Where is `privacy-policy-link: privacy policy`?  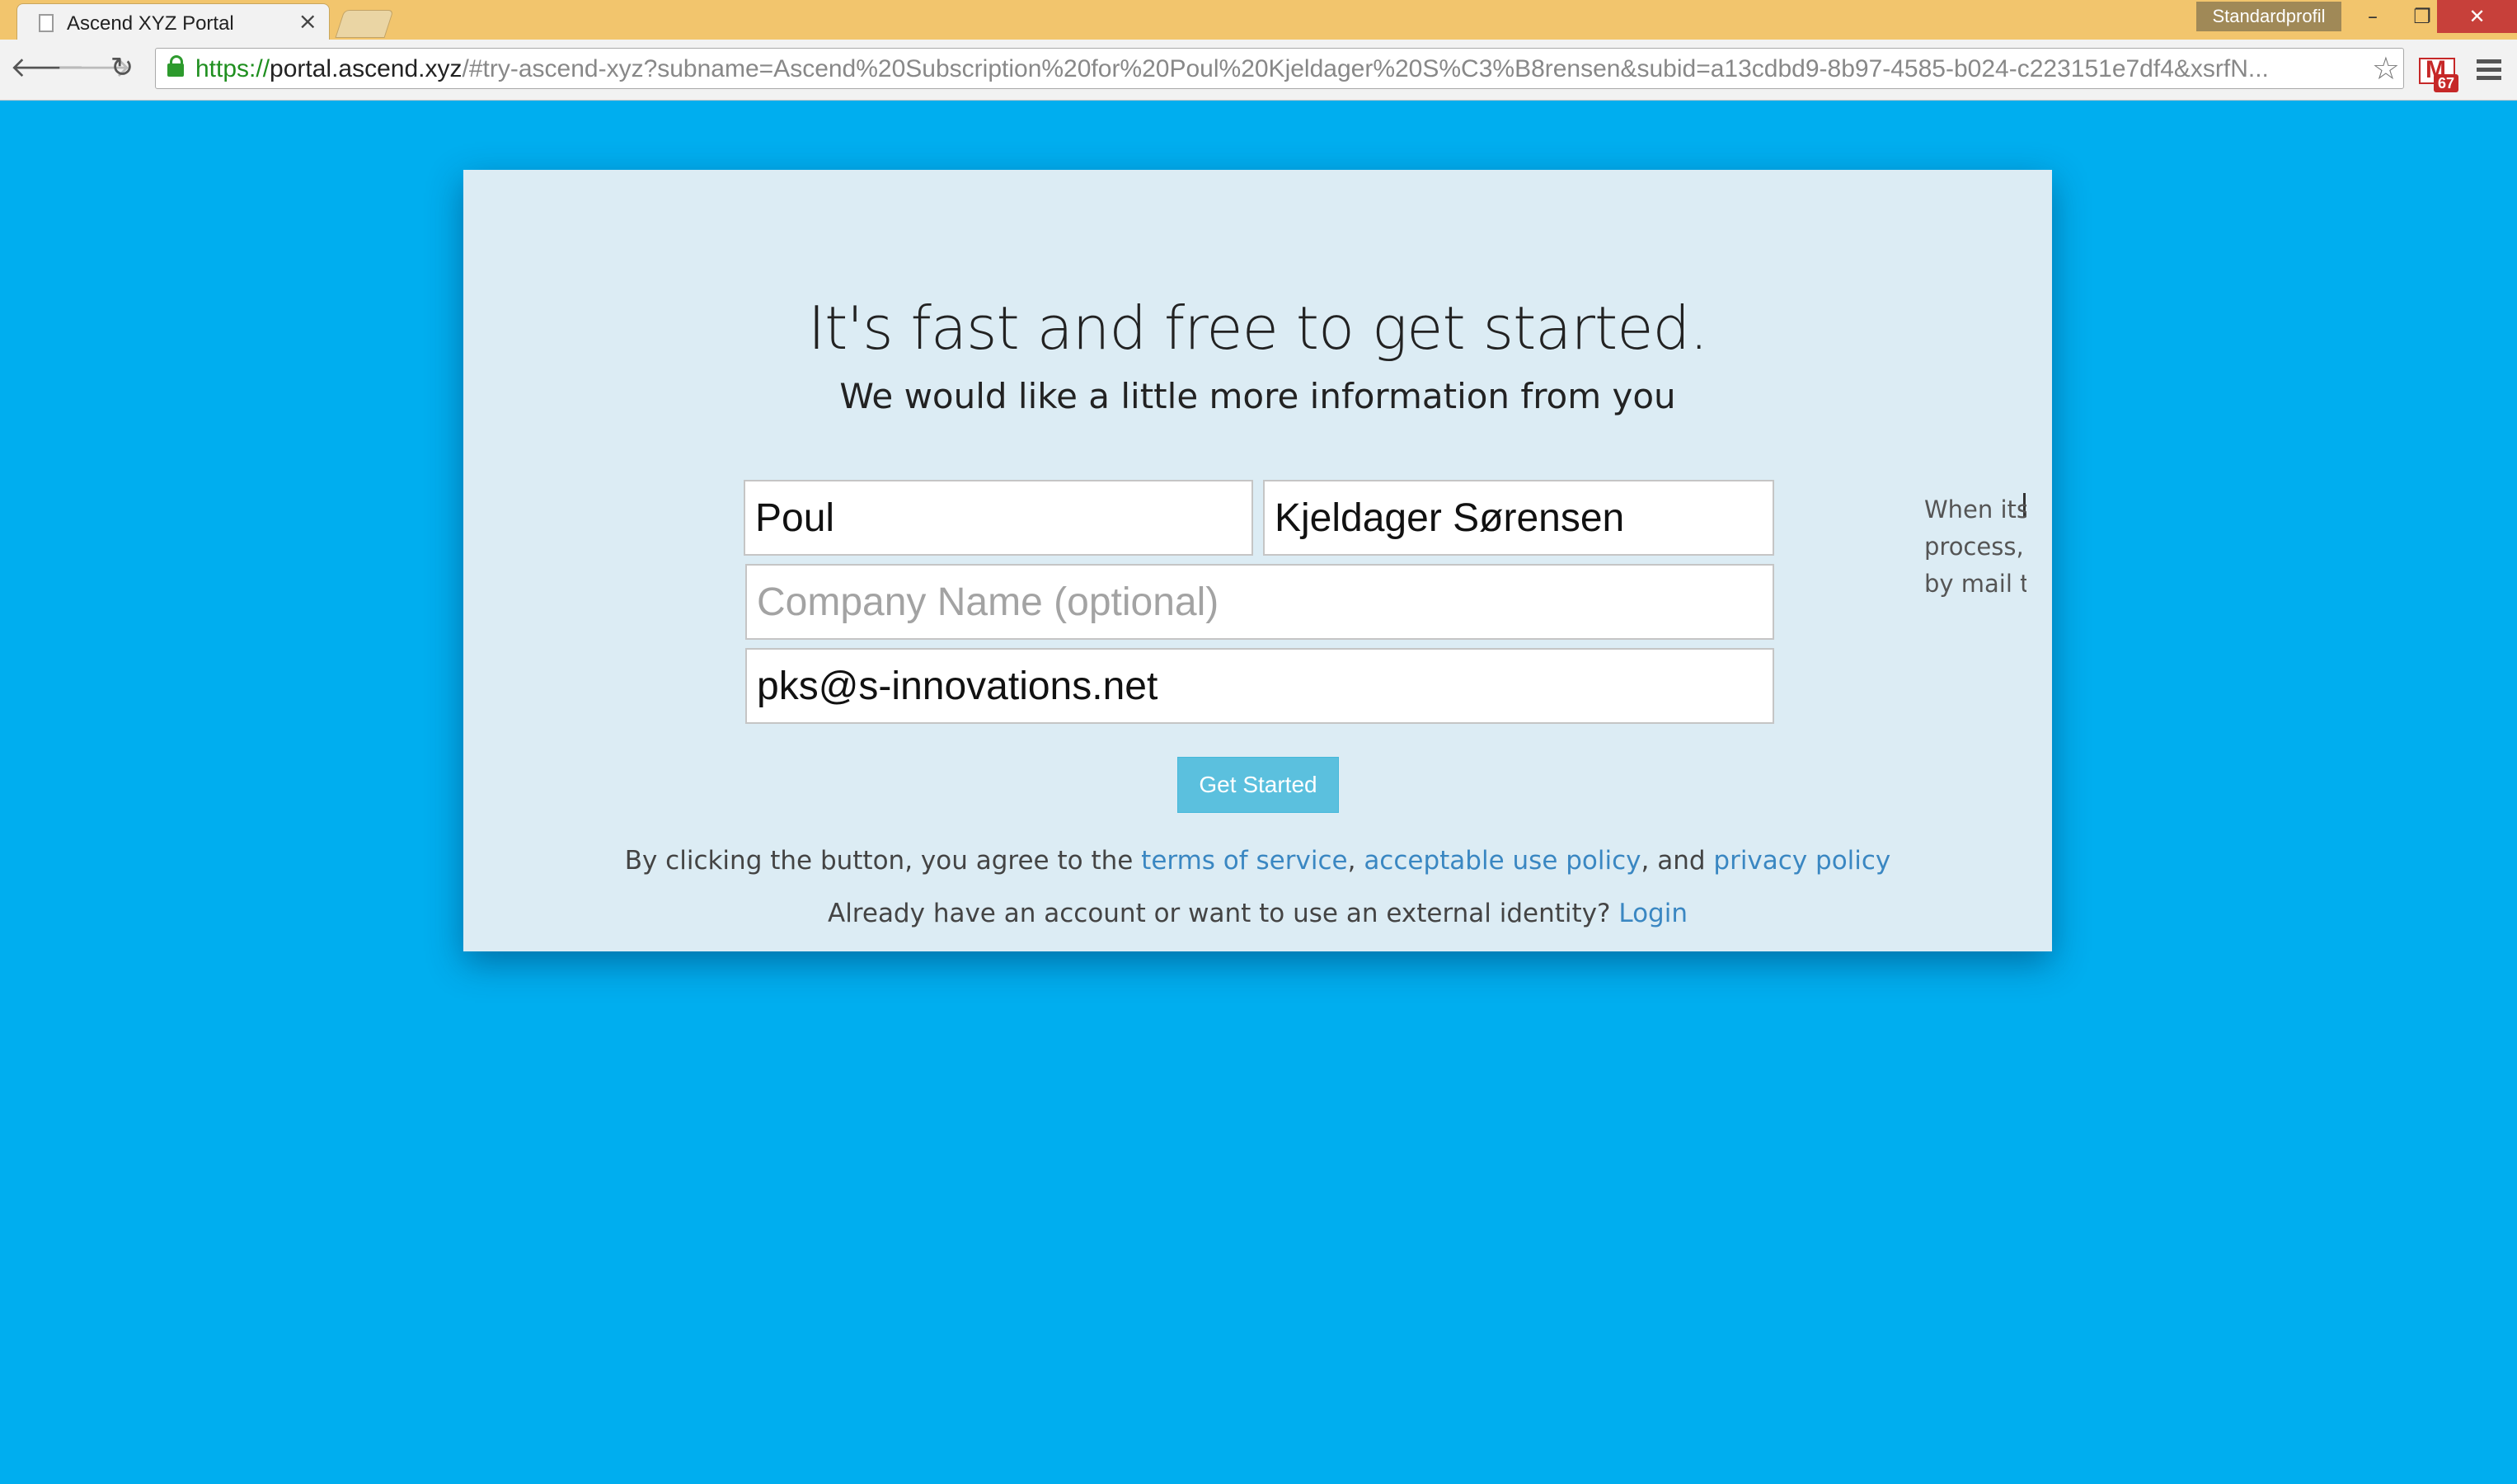
privacy-policy-link: privacy policy is located at coordinates (1801, 861).